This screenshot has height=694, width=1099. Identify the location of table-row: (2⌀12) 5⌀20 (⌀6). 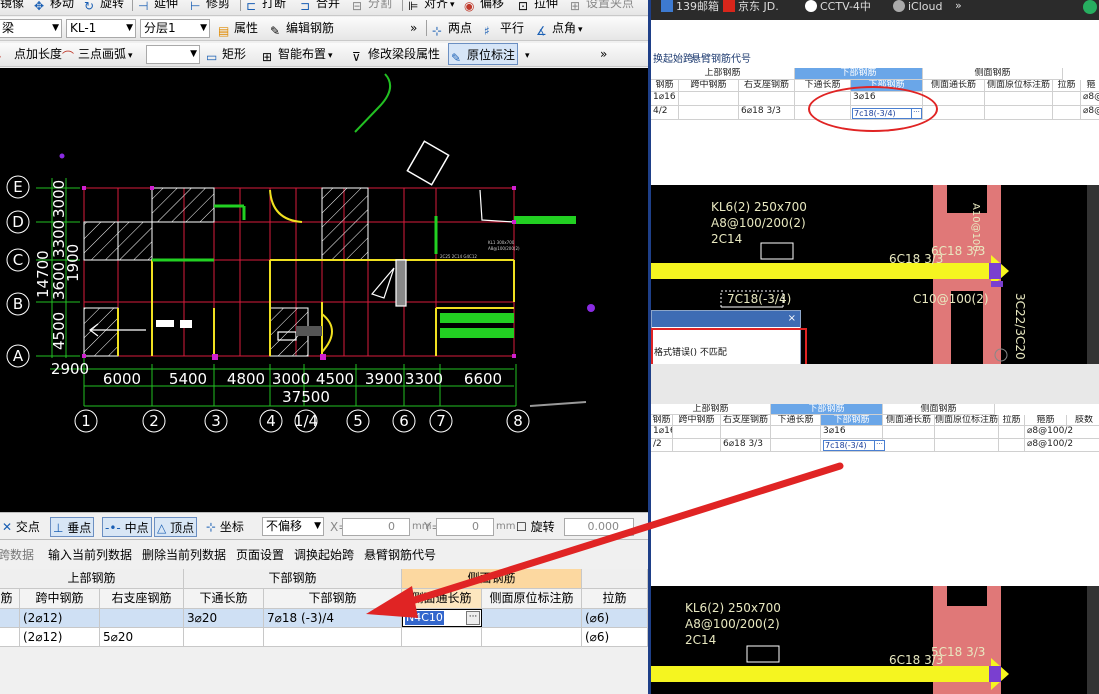
(324, 637).